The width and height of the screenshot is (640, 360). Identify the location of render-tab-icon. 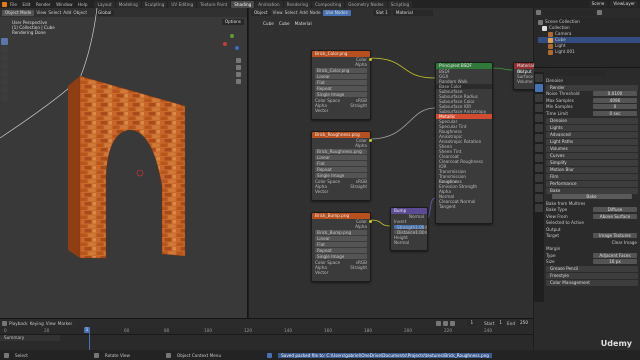
(539, 88).